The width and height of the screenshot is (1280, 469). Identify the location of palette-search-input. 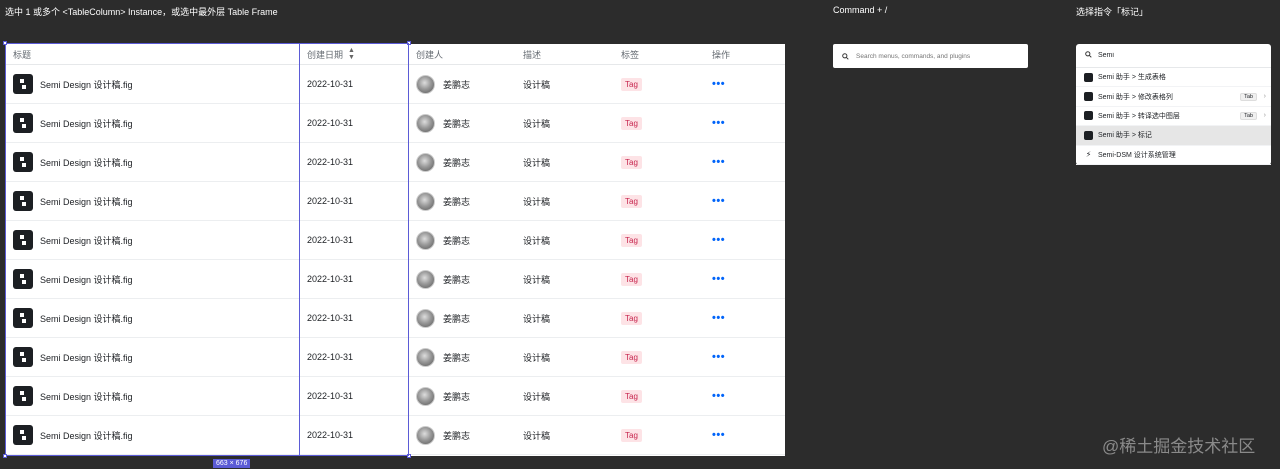
(1173, 55).